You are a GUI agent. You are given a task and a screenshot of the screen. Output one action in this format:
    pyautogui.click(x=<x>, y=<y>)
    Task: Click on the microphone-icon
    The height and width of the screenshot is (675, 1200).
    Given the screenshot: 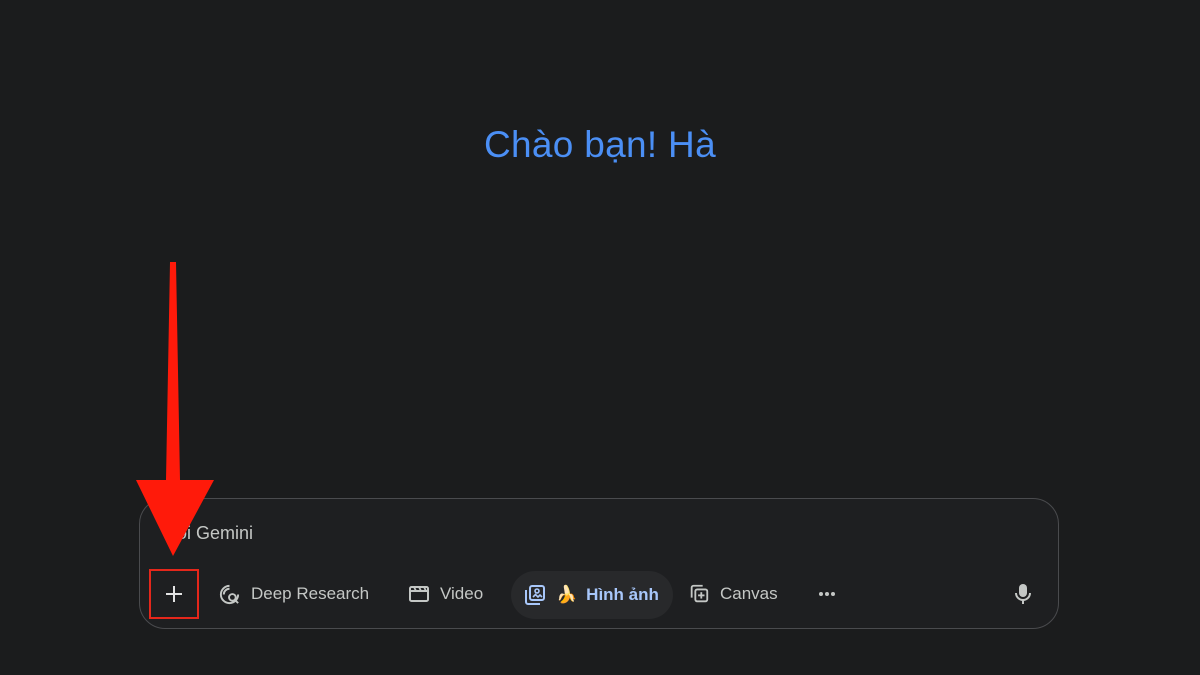 What is the action you would take?
    pyautogui.click(x=1023, y=594)
    